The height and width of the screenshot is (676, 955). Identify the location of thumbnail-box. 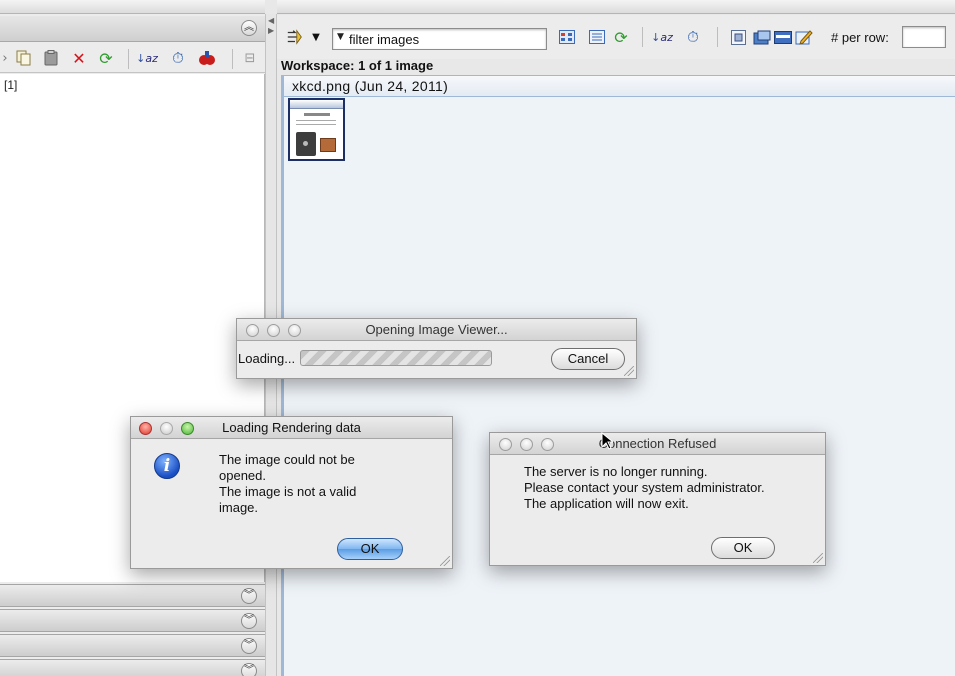
(328, 145).